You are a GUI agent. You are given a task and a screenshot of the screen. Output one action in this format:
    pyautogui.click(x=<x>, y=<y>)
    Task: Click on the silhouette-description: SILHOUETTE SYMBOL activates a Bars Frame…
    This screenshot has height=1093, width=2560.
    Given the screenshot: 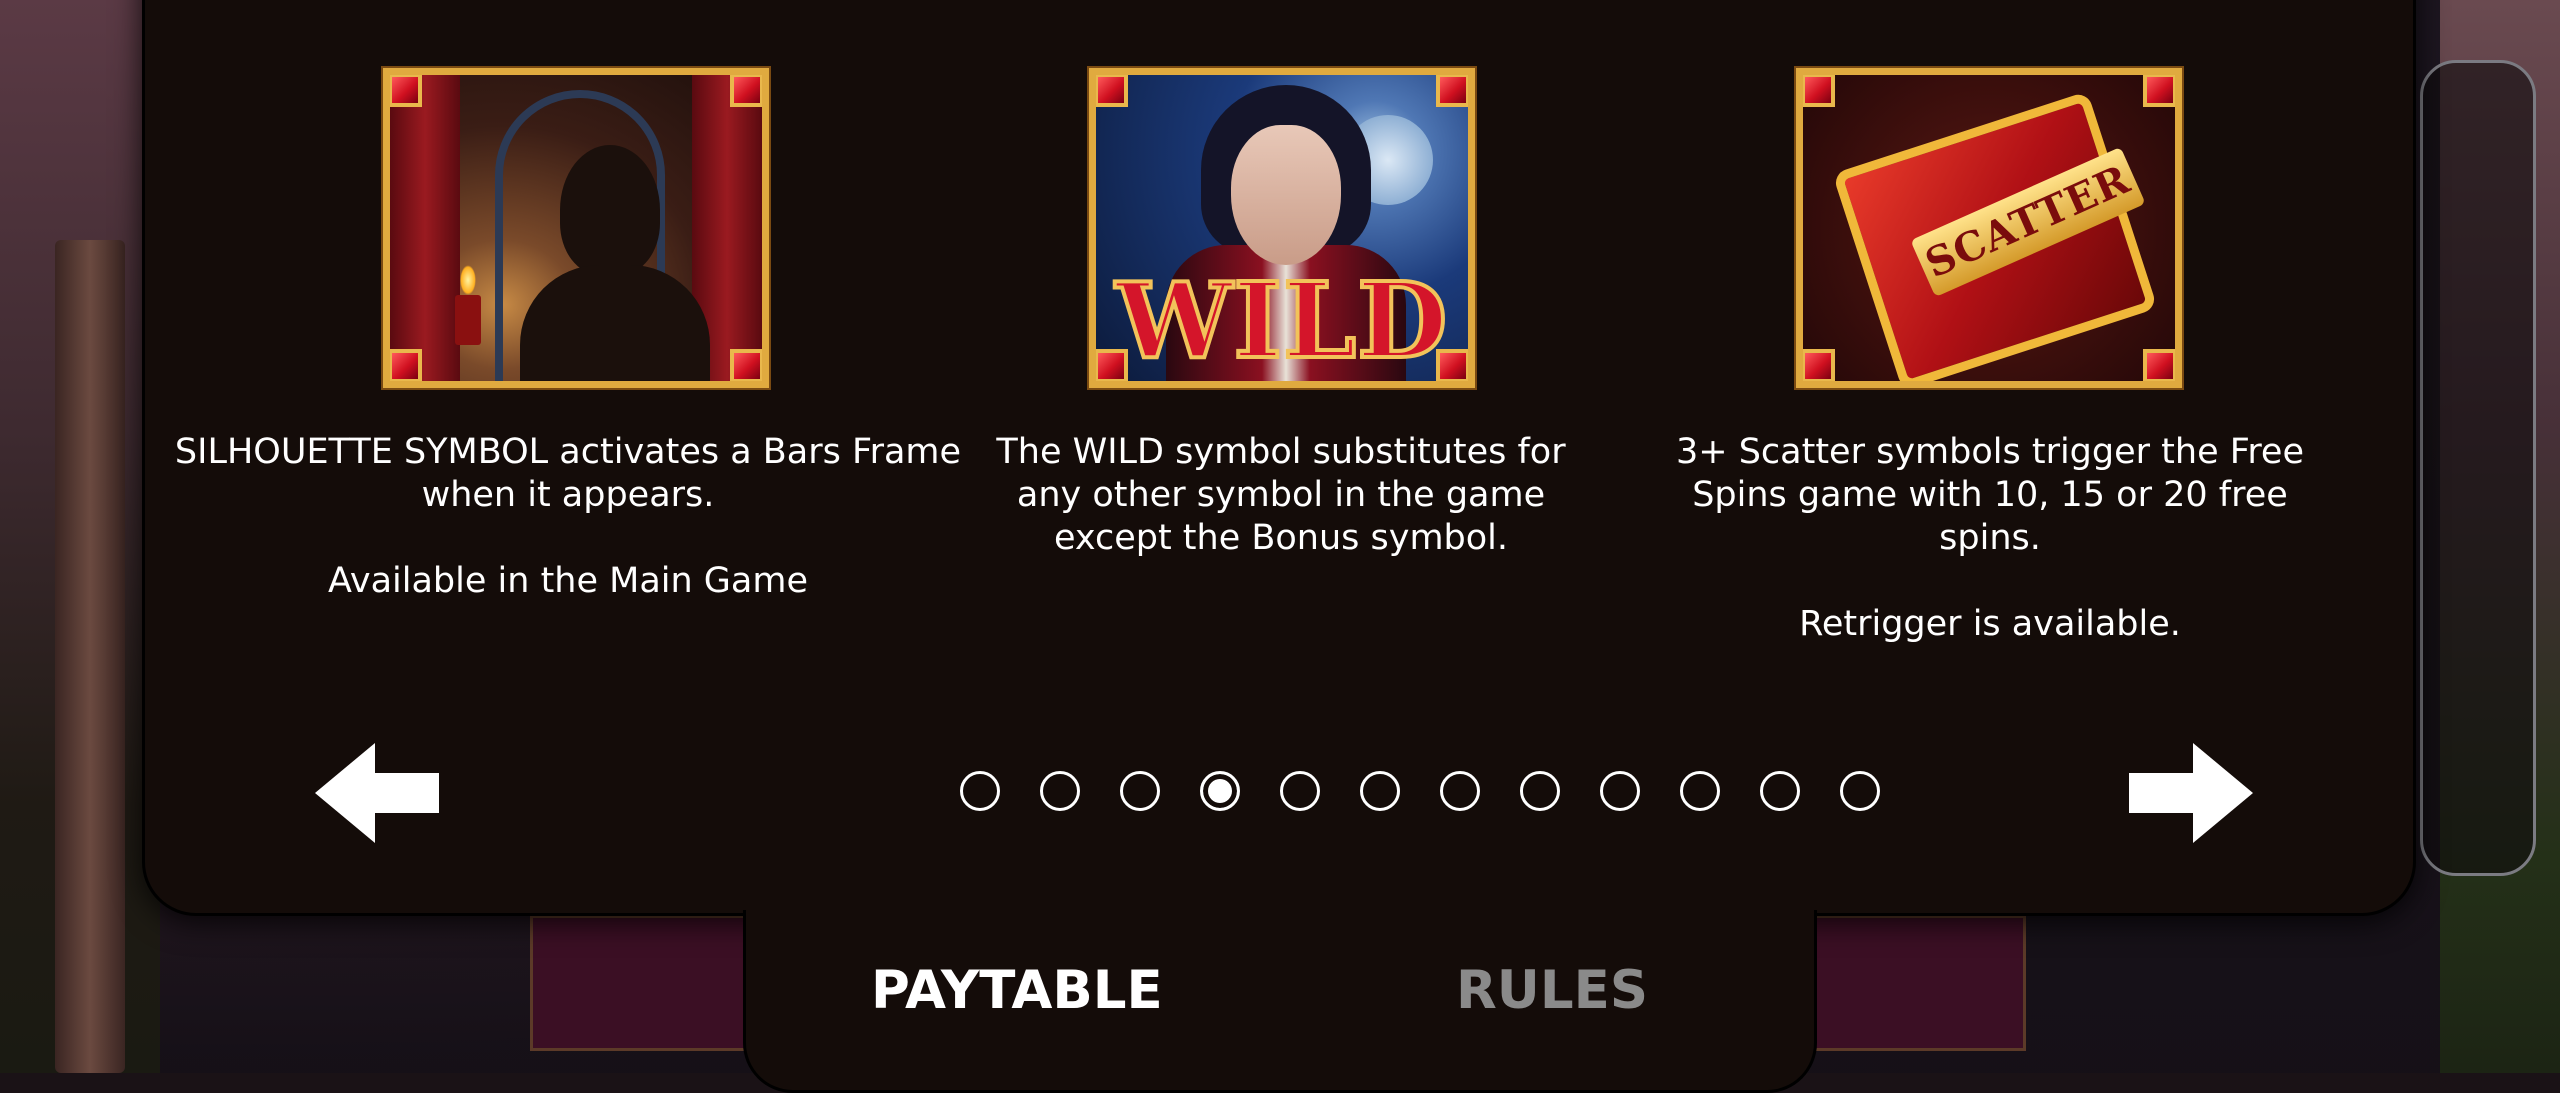 What is the action you would take?
    pyautogui.click(x=568, y=517)
    